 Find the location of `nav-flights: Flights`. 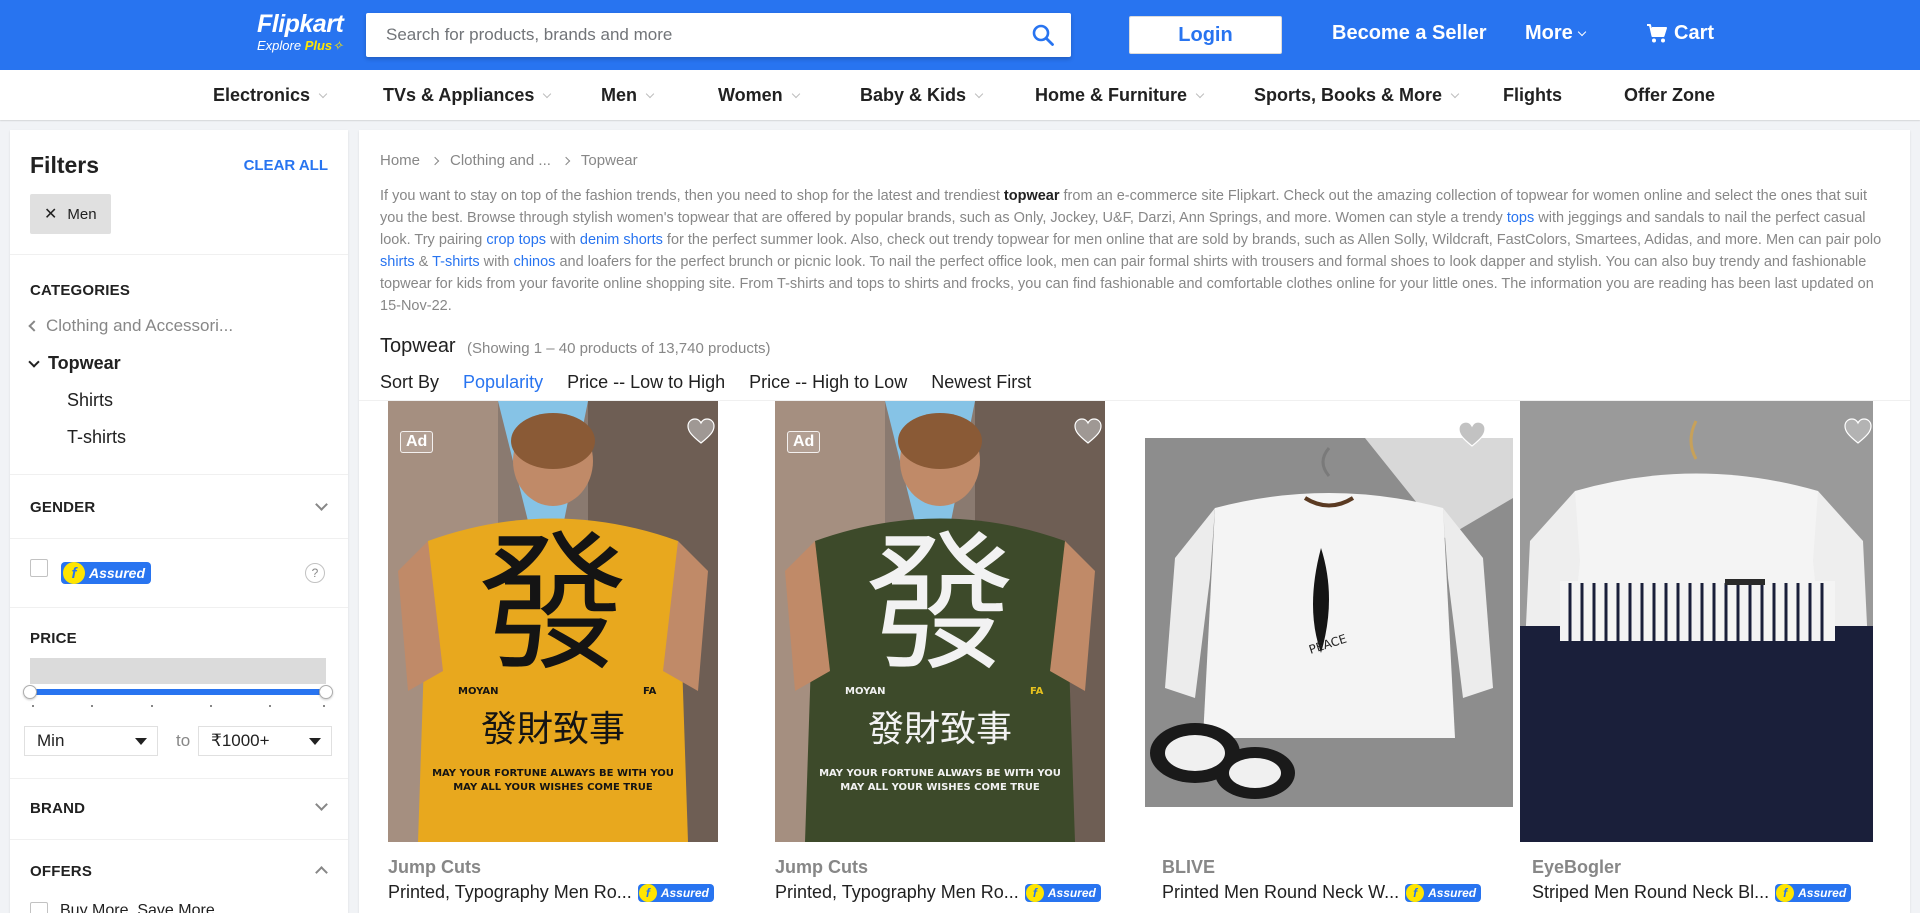

nav-flights: Flights is located at coordinates (1532, 95).